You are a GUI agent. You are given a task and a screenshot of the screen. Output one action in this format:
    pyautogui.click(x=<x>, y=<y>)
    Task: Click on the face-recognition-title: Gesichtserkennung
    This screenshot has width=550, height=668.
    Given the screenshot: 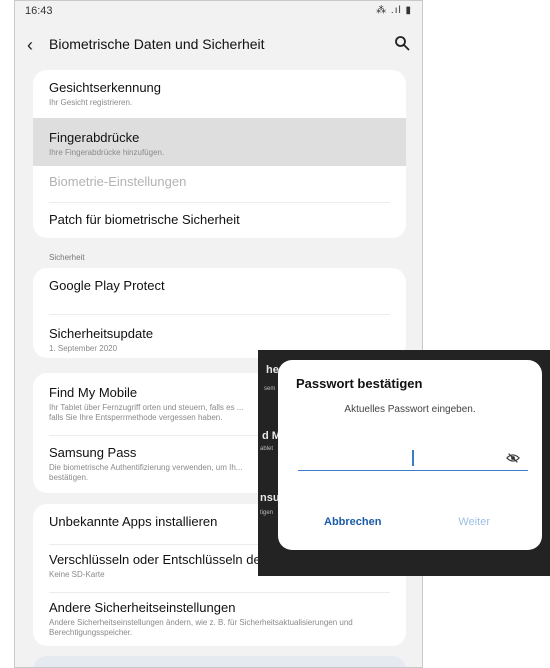 What is the action you would take?
    pyautogui.click(x=105, y=87)
    